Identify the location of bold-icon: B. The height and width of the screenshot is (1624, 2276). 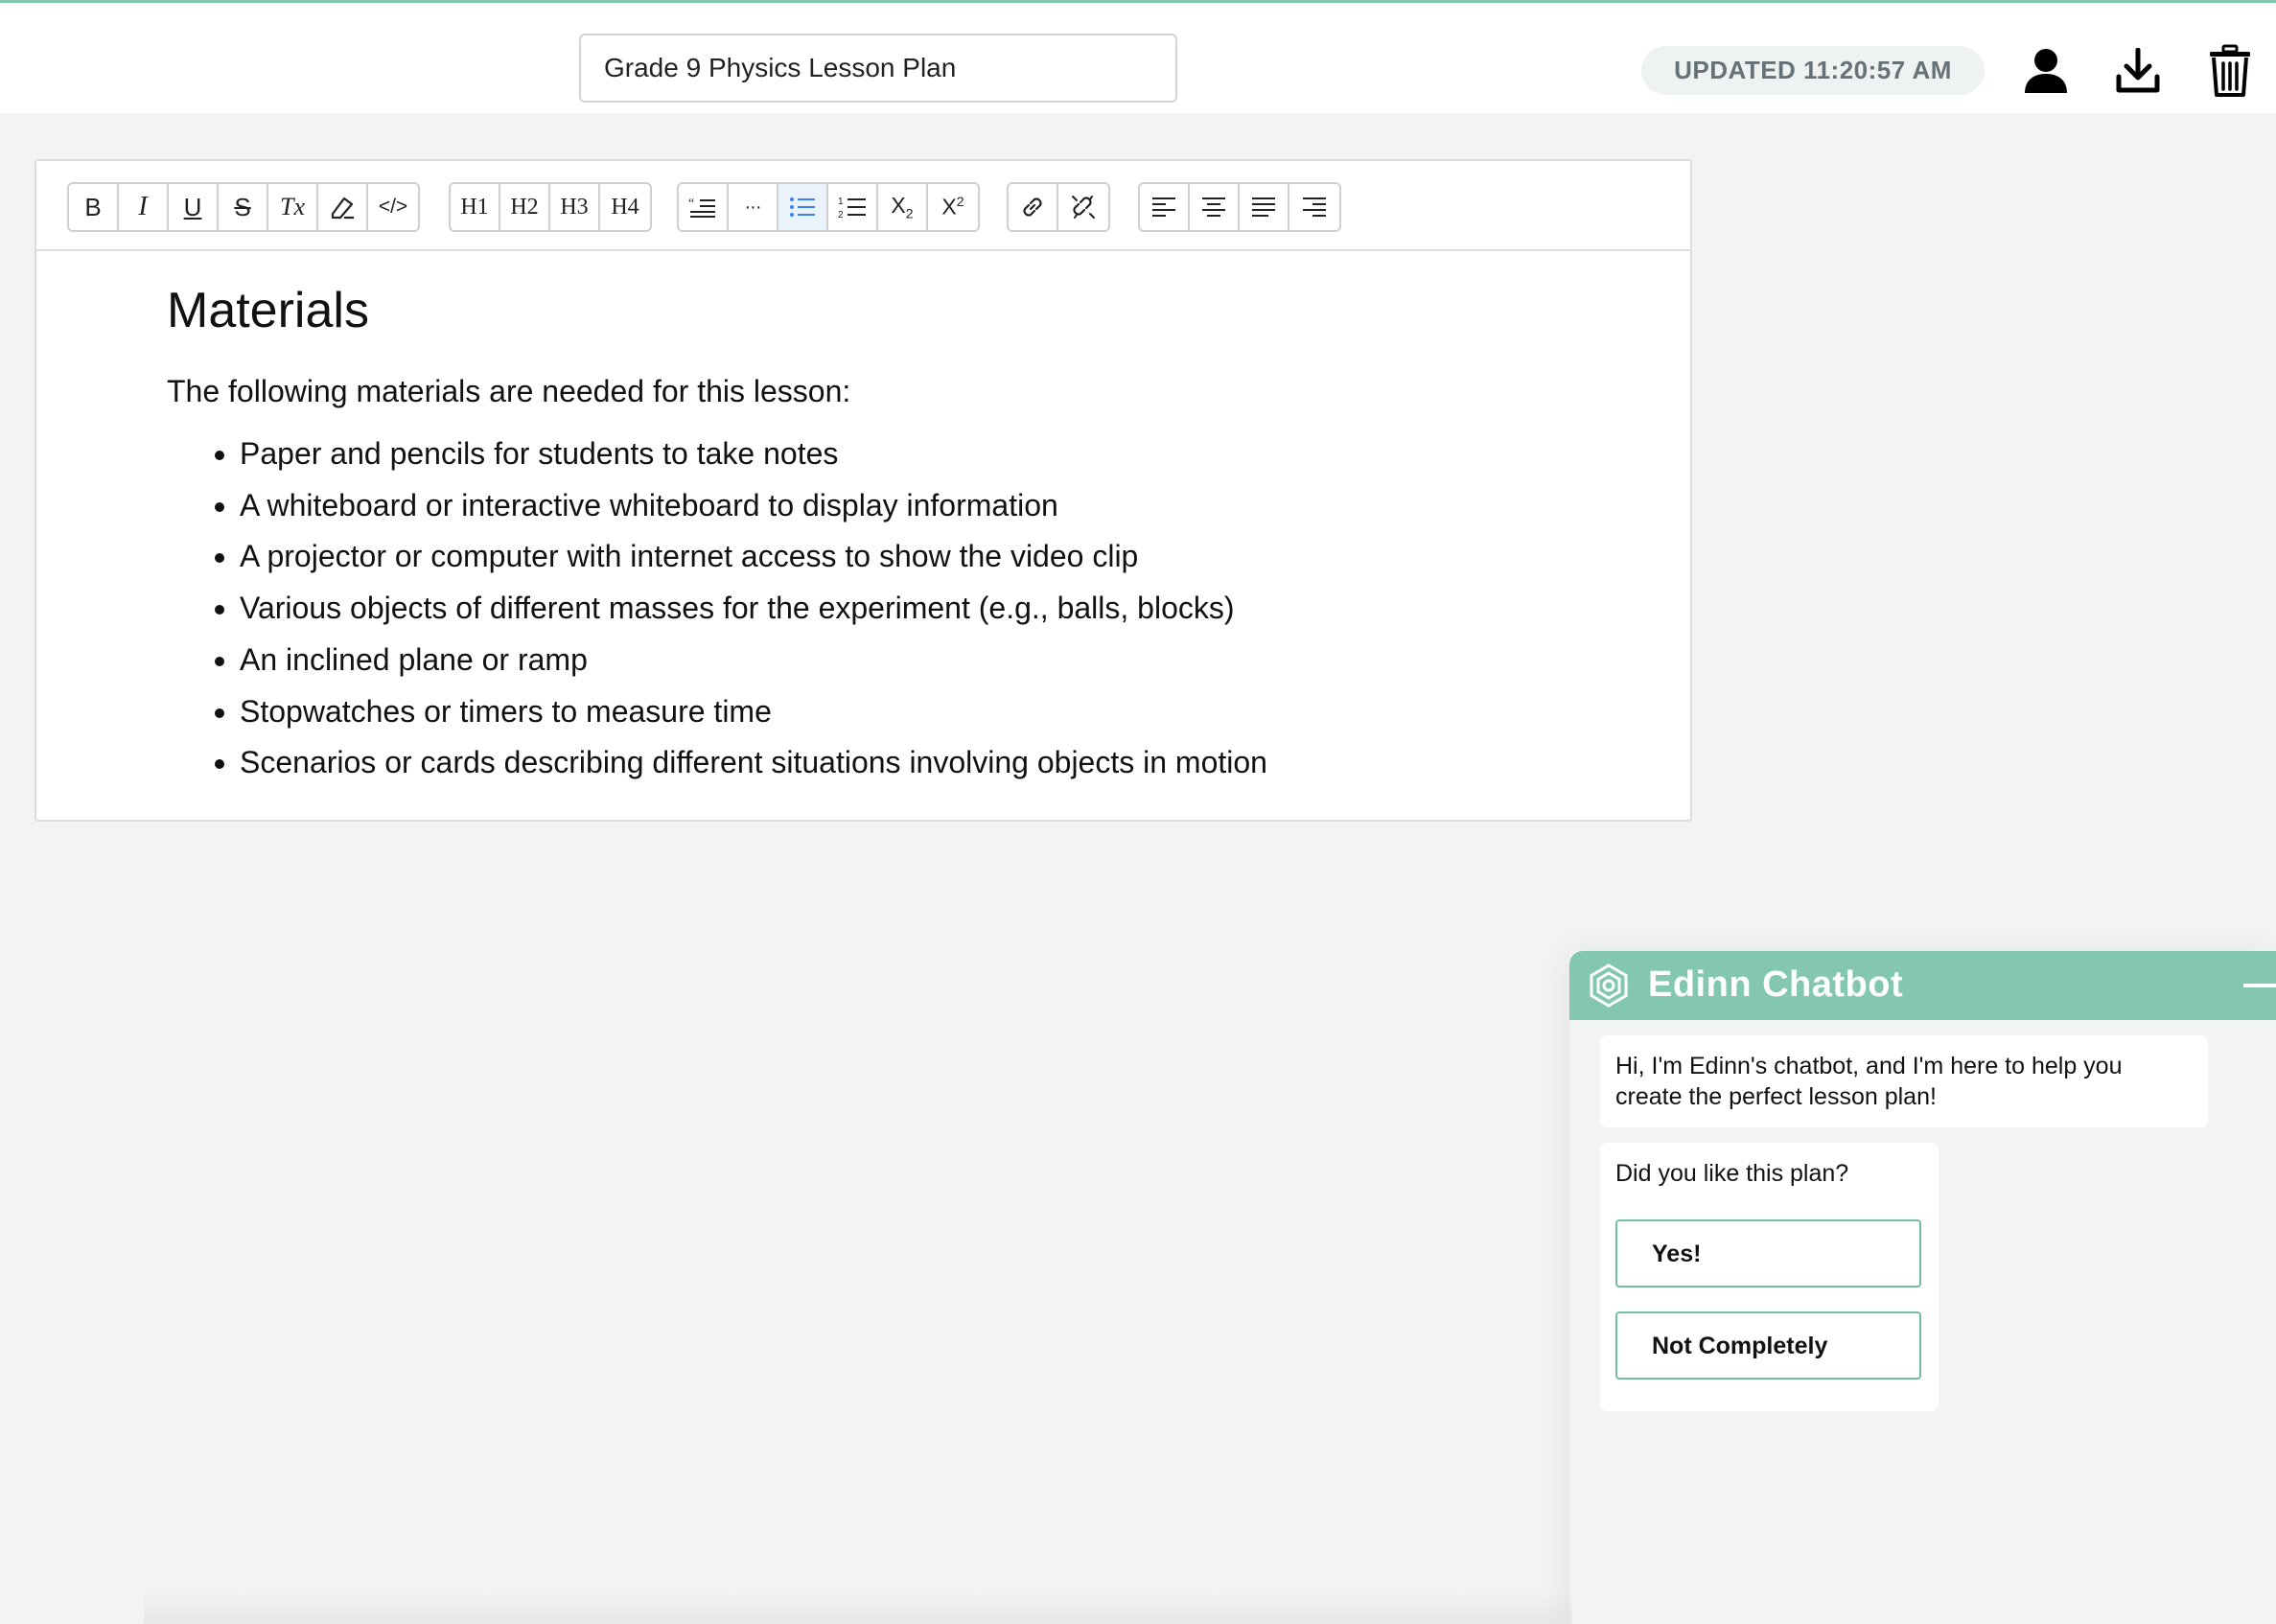
(93, 206).